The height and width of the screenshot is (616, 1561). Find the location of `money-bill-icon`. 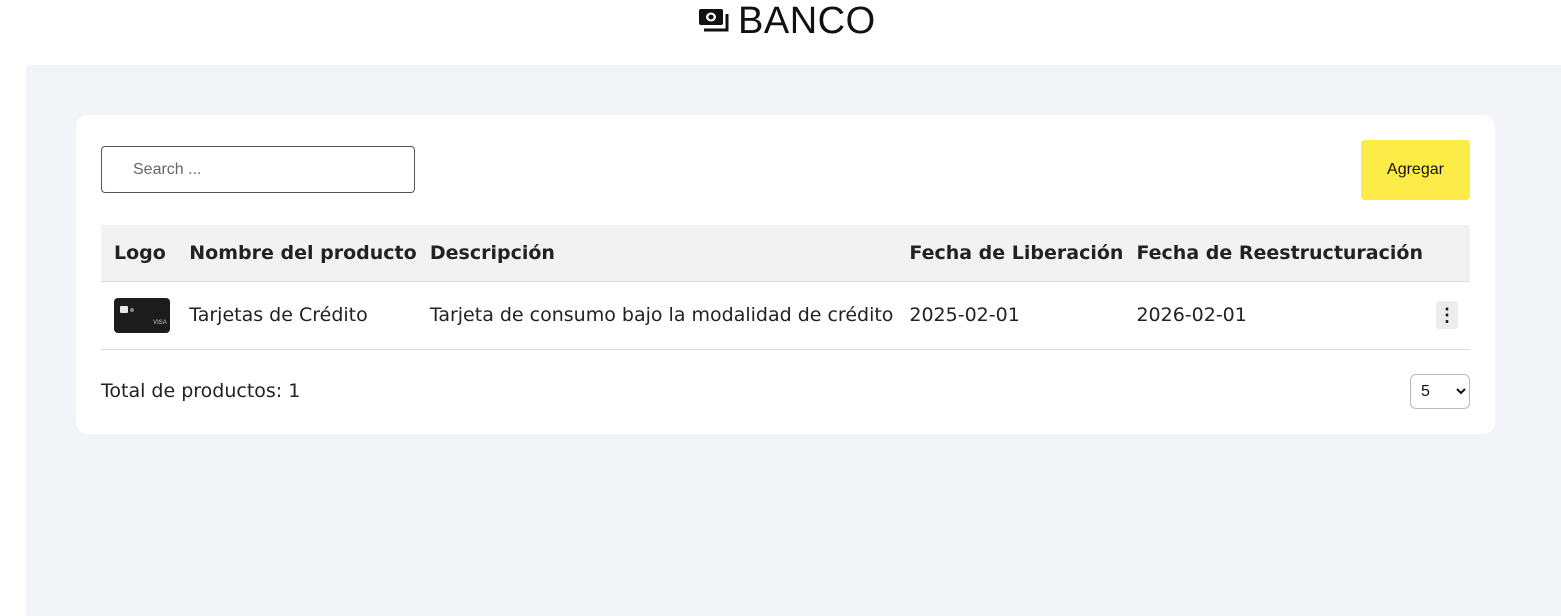

money-bill-icon is located at coordinates (714, 20).